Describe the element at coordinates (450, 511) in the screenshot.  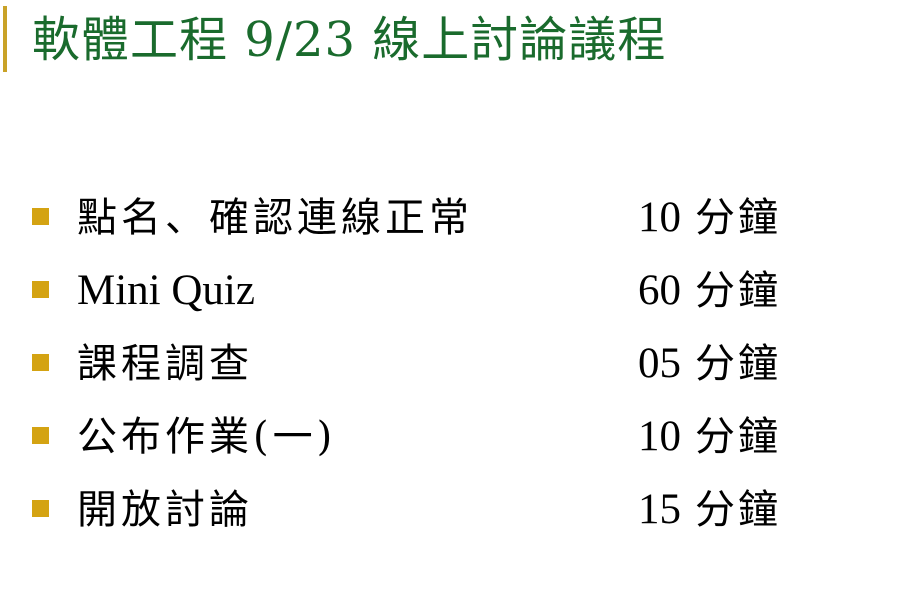
I see `agenda-item: 開放討論 15 分鐘` at that location.